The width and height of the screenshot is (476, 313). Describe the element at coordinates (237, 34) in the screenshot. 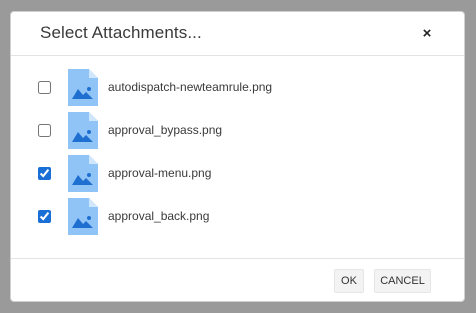

I see `dialog-header: Select Attachments... ×` at that location.